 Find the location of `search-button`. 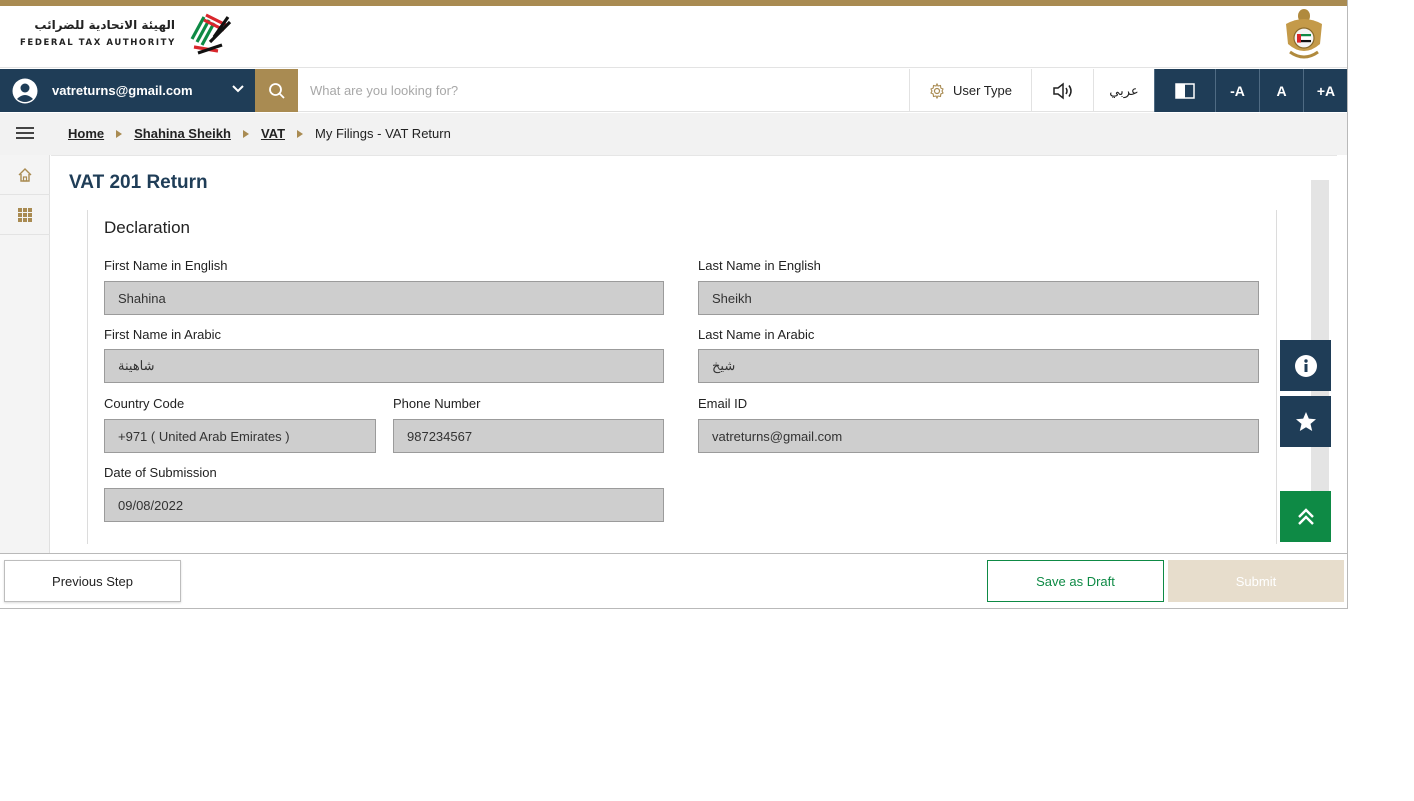

search-button is located at coordinates (276, 90).